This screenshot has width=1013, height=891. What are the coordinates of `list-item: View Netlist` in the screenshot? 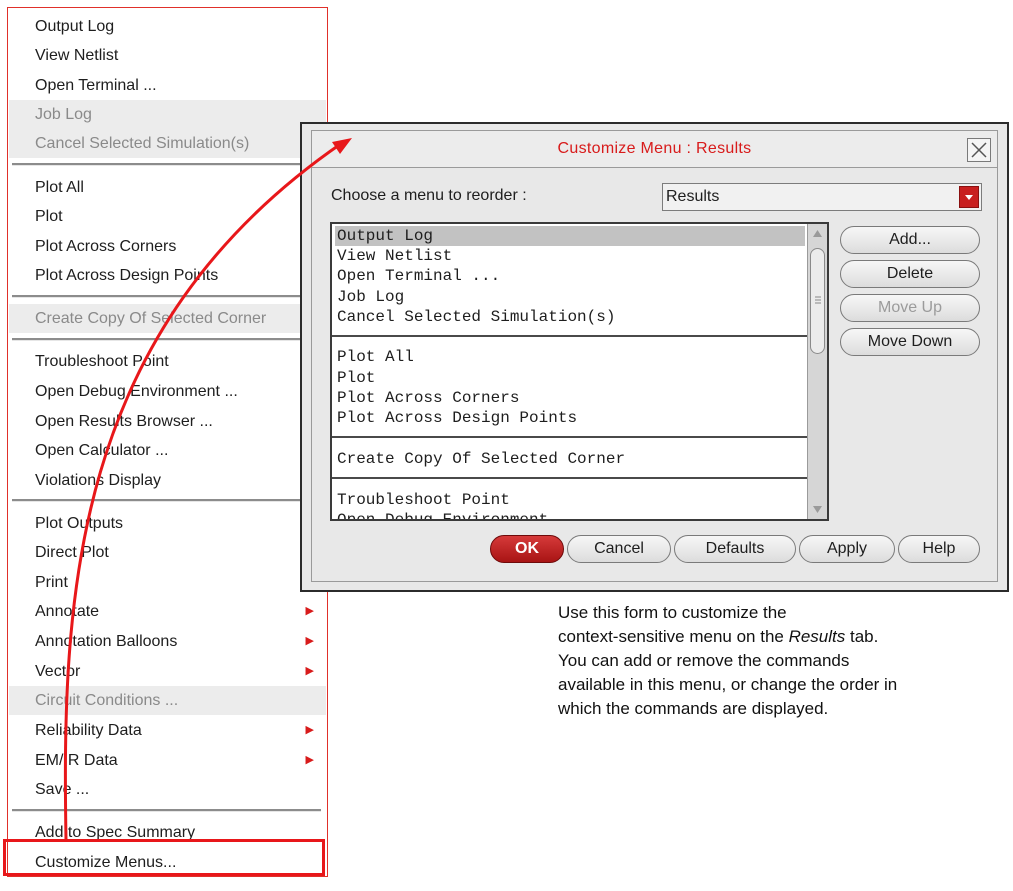 It's located at (570, 256).